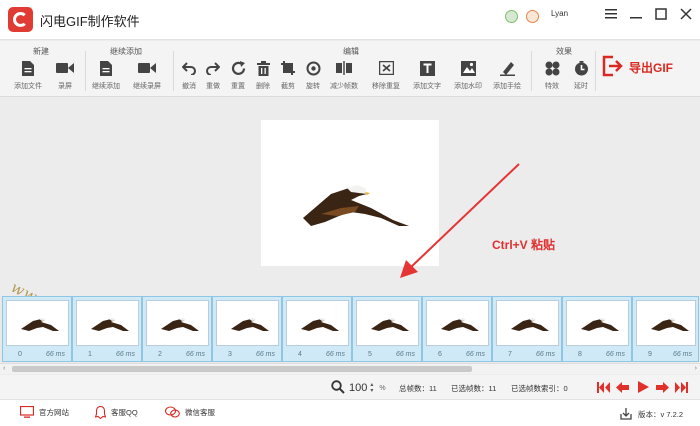 The height and width of the screenshot is (426, 700). I want to click on add-handwriting-label: 添加手绘, so click(507, 86).